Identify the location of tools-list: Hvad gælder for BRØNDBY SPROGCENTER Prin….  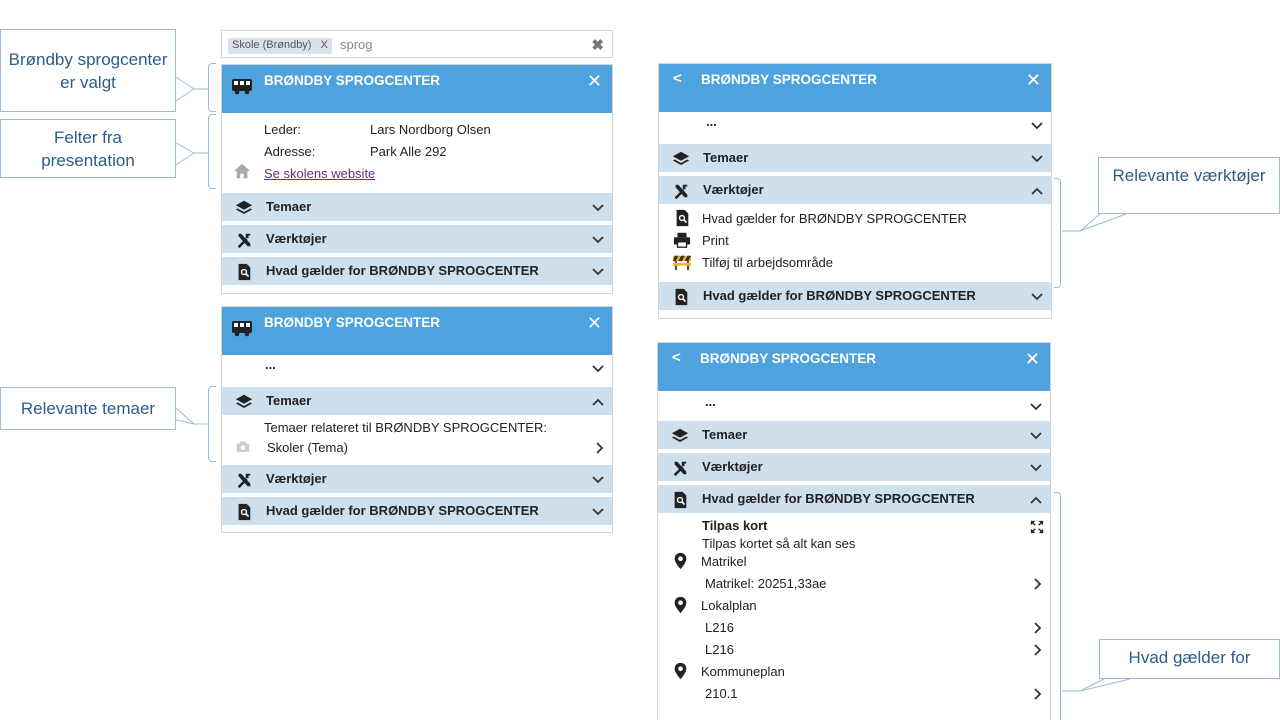
(855, 241).